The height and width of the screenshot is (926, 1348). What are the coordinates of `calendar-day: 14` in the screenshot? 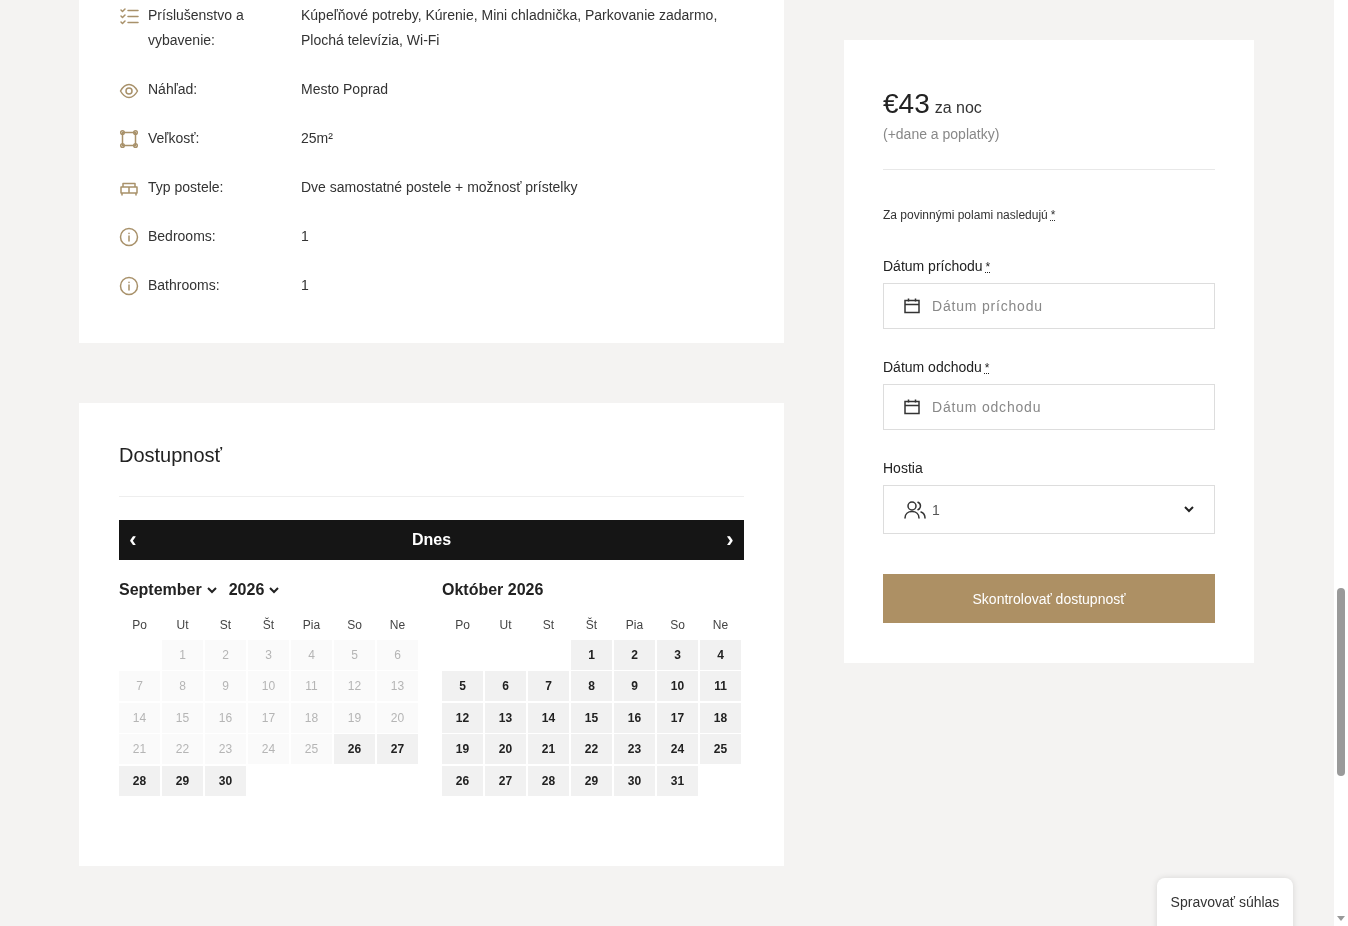 It's located at (548, 717).